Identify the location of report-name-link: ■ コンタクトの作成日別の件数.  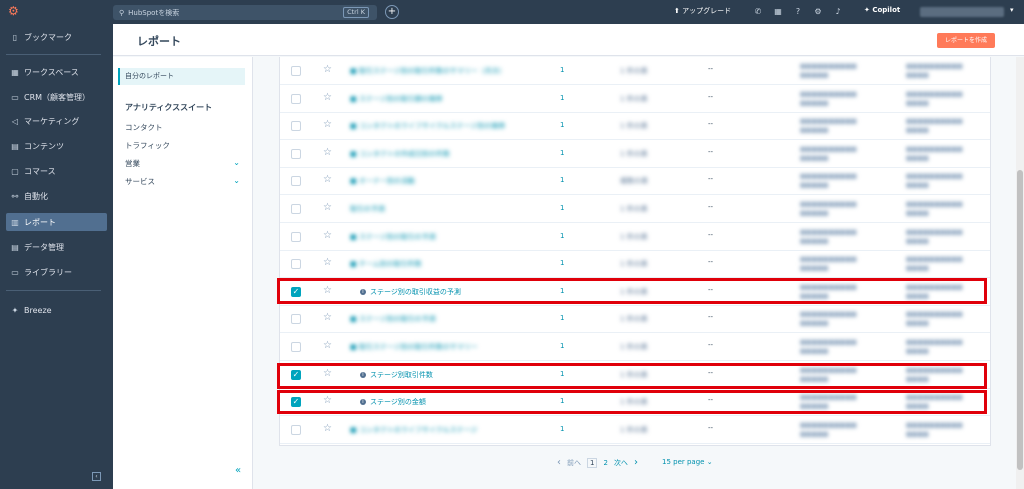
(400, 154).